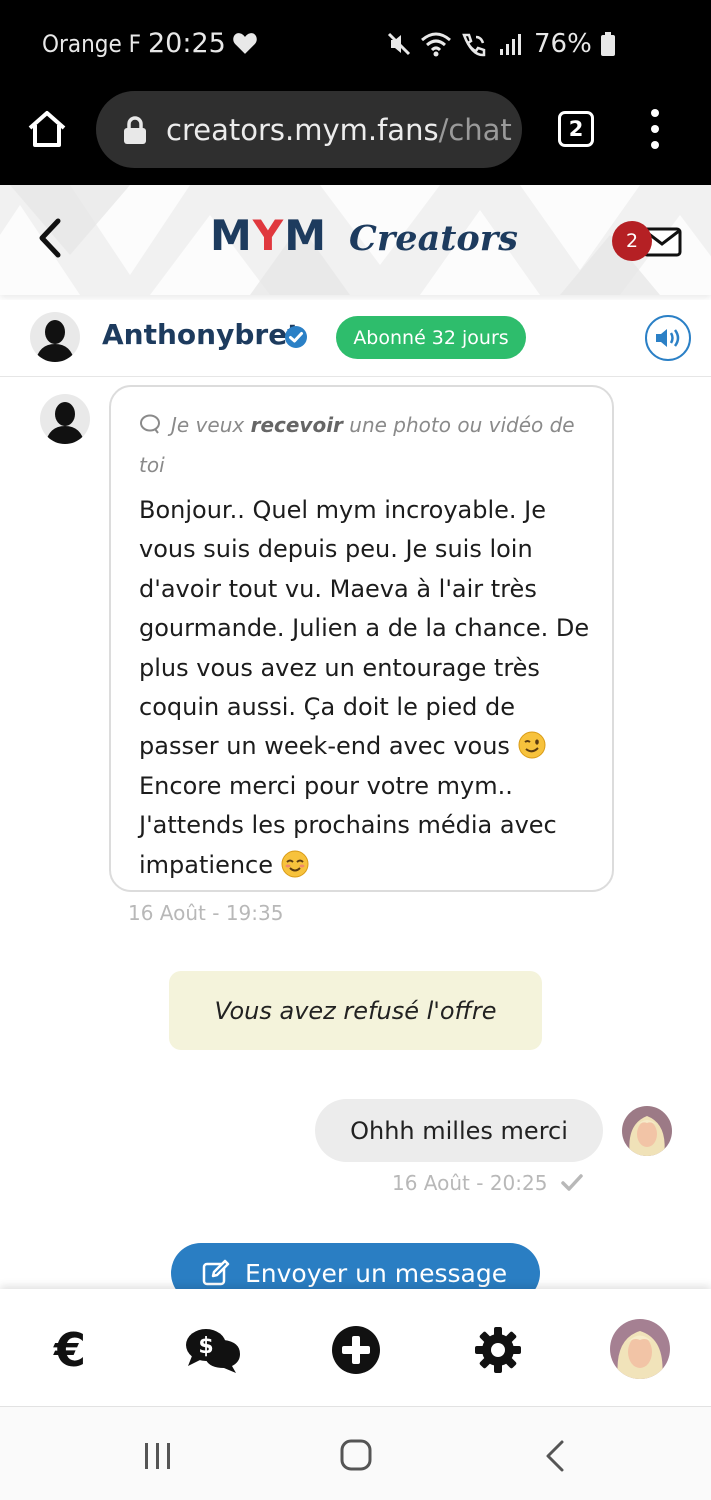 This screenshot has width=711, height=1500. Describe the element at coordinates (206, 913) in the screenshot. I see `incoming-timestamp: 16 Août - 19:35` at that location.